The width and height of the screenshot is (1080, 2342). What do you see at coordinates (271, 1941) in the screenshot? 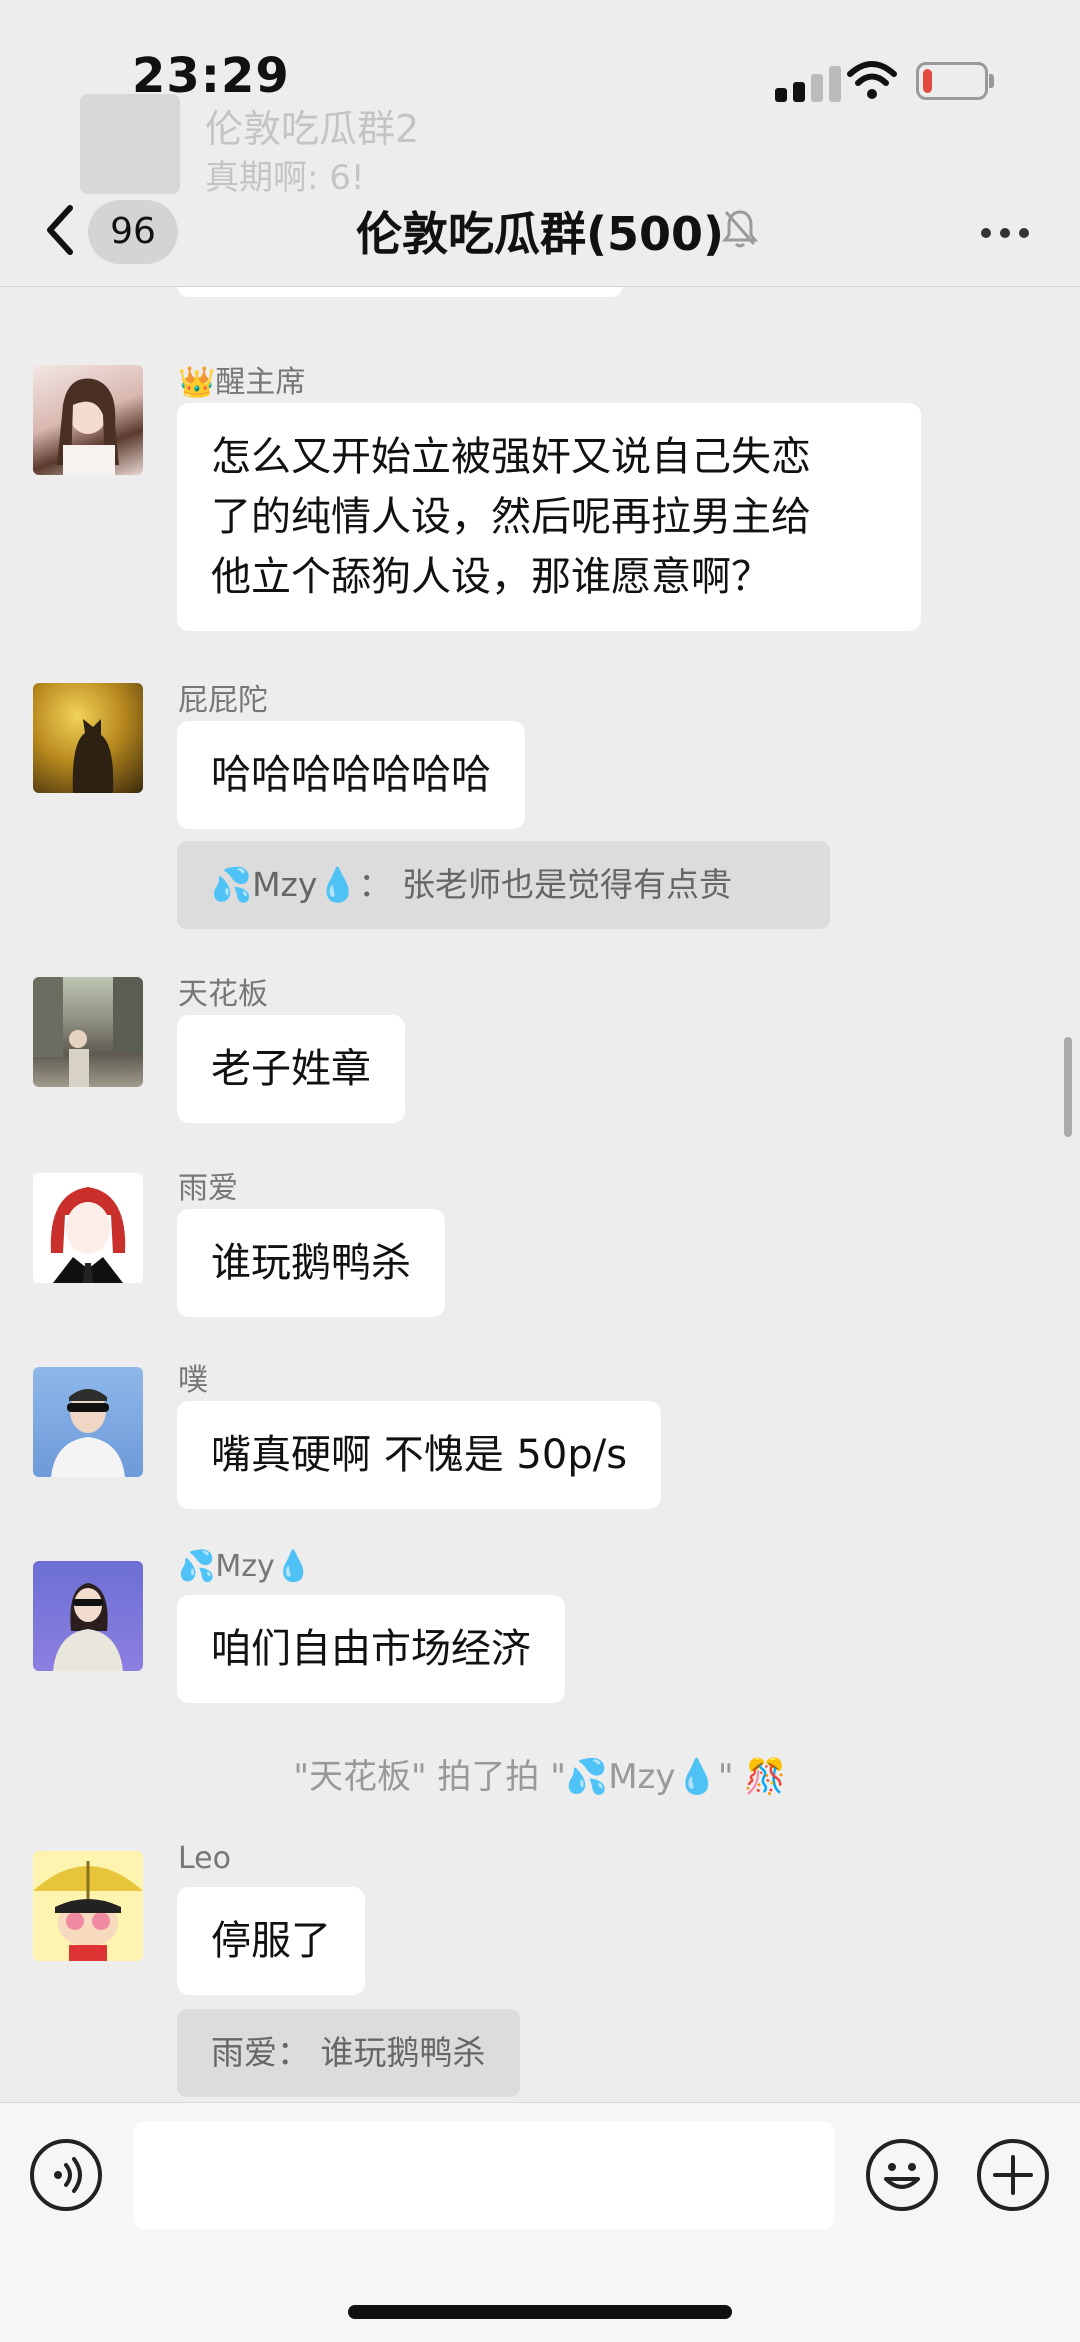
I see `message-bubble: 停服了` at bounding box center [271, 1941].